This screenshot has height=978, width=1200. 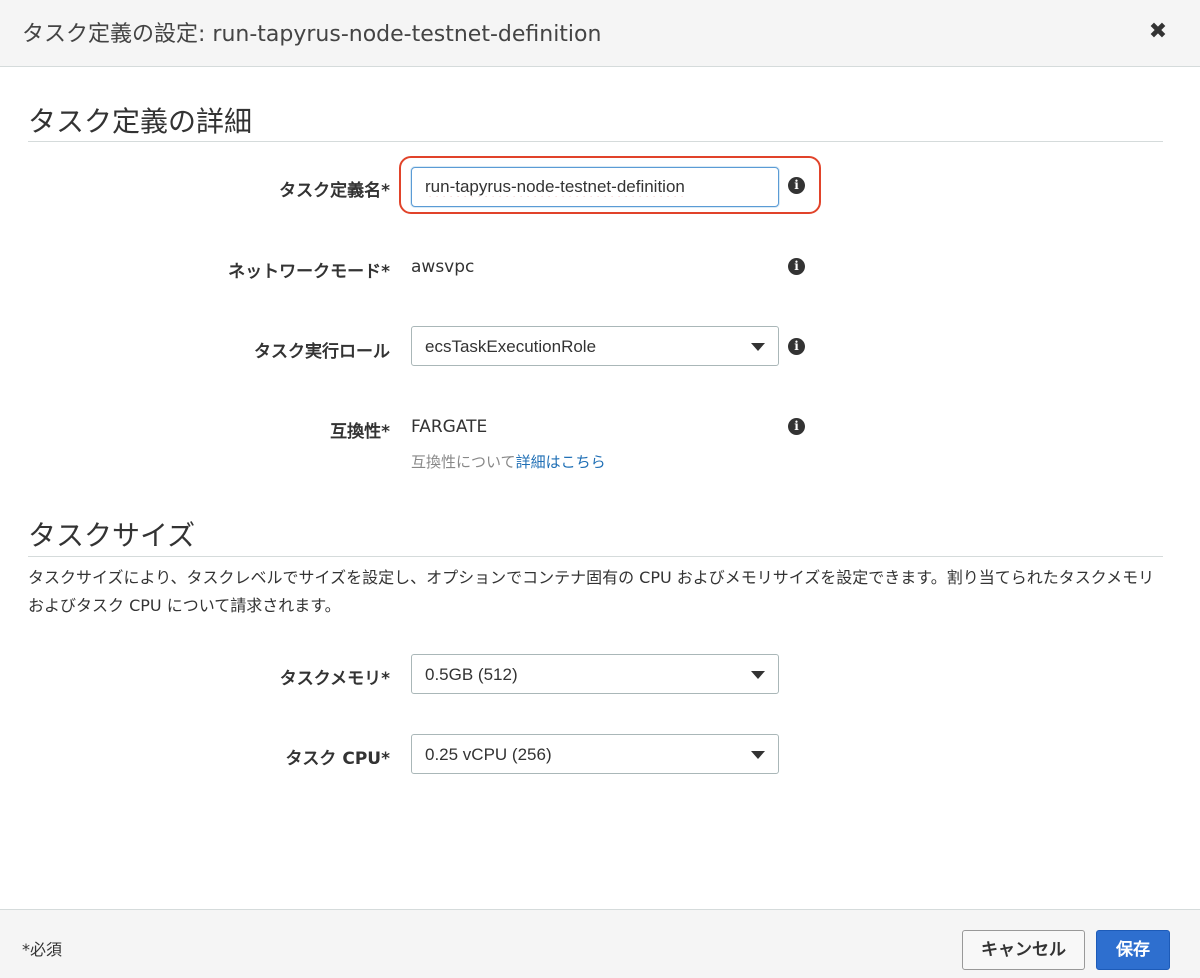 I want to click on task-execution-role-select: ecsTaskExecutionRole, so click(x=595, y=346).